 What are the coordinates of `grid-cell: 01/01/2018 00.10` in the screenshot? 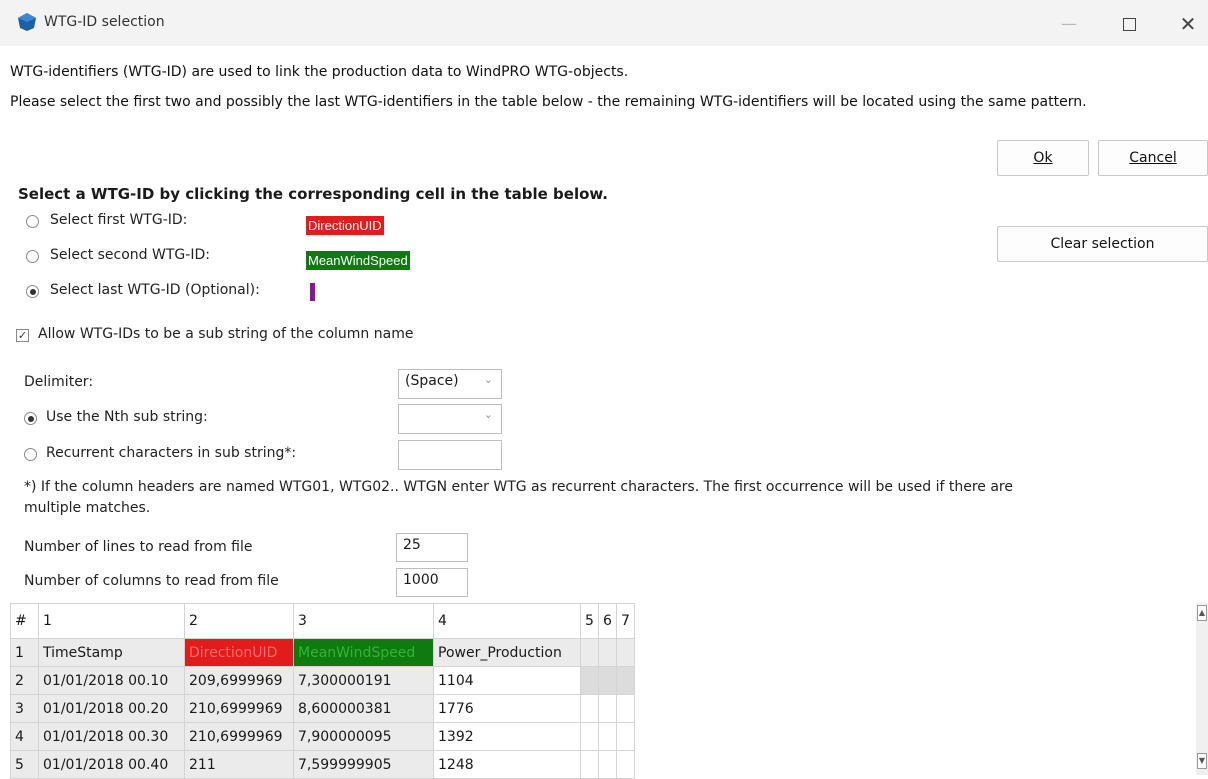 It's located at (111, 680).